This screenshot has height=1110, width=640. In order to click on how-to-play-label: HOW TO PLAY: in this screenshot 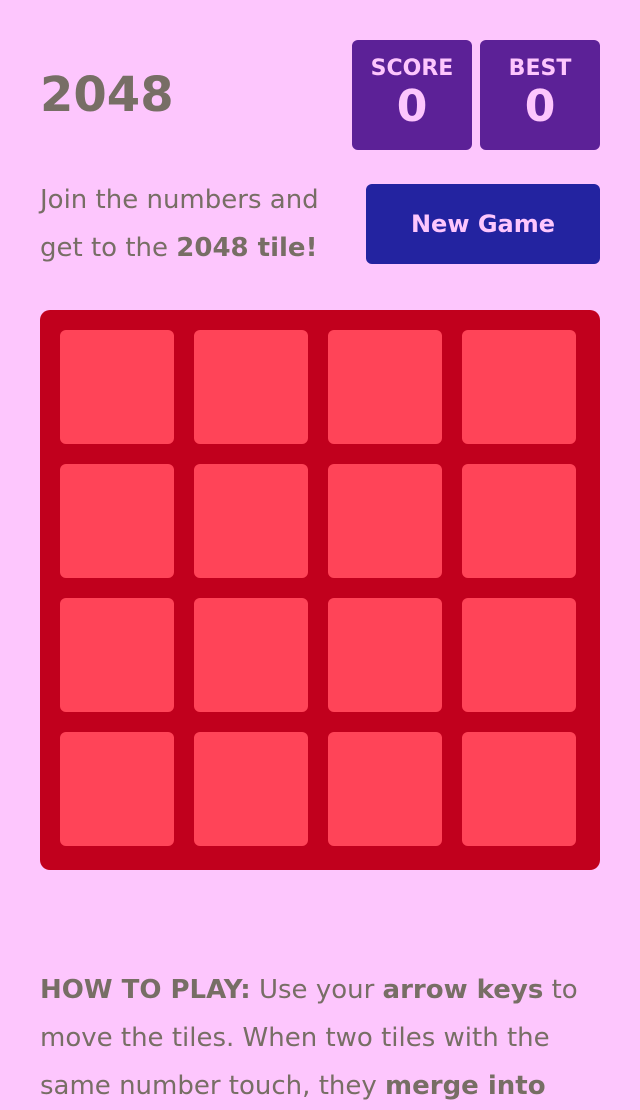, I will do `click(145, 990)`.